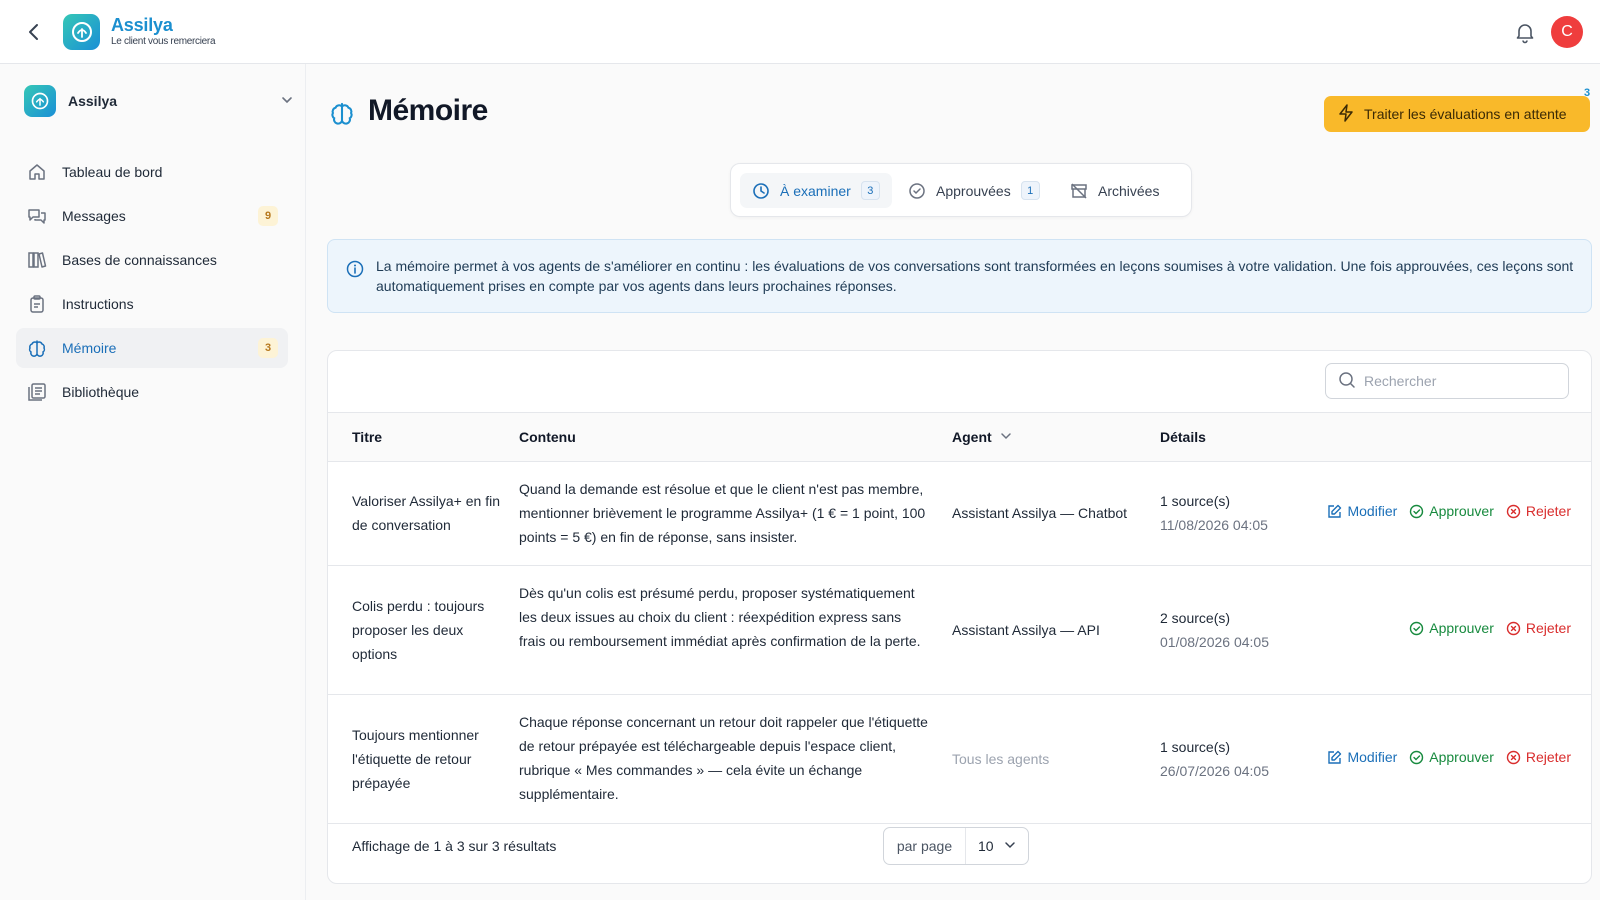  I want to click on sidebar-item-label: Mémoire, so click(89, 348).